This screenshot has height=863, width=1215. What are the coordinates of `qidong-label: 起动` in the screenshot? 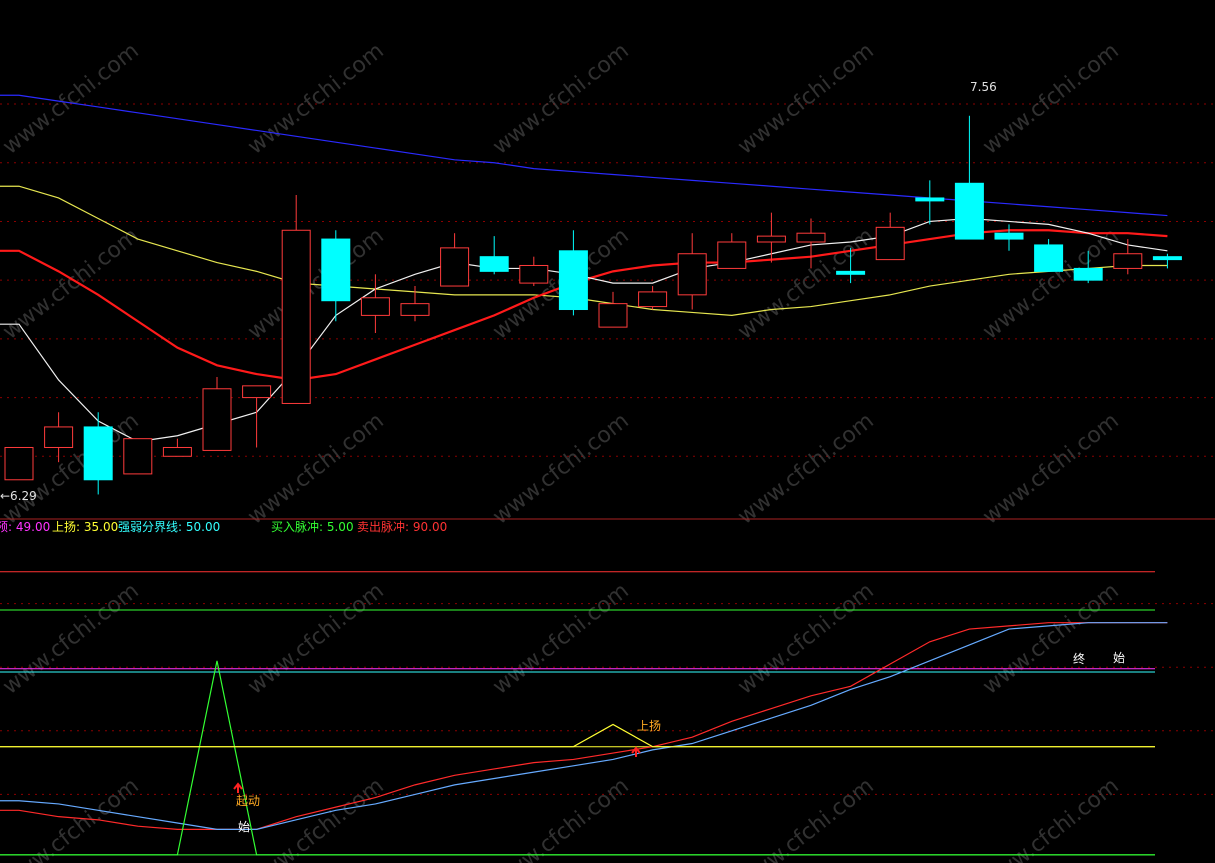 It's located at (248, 801).